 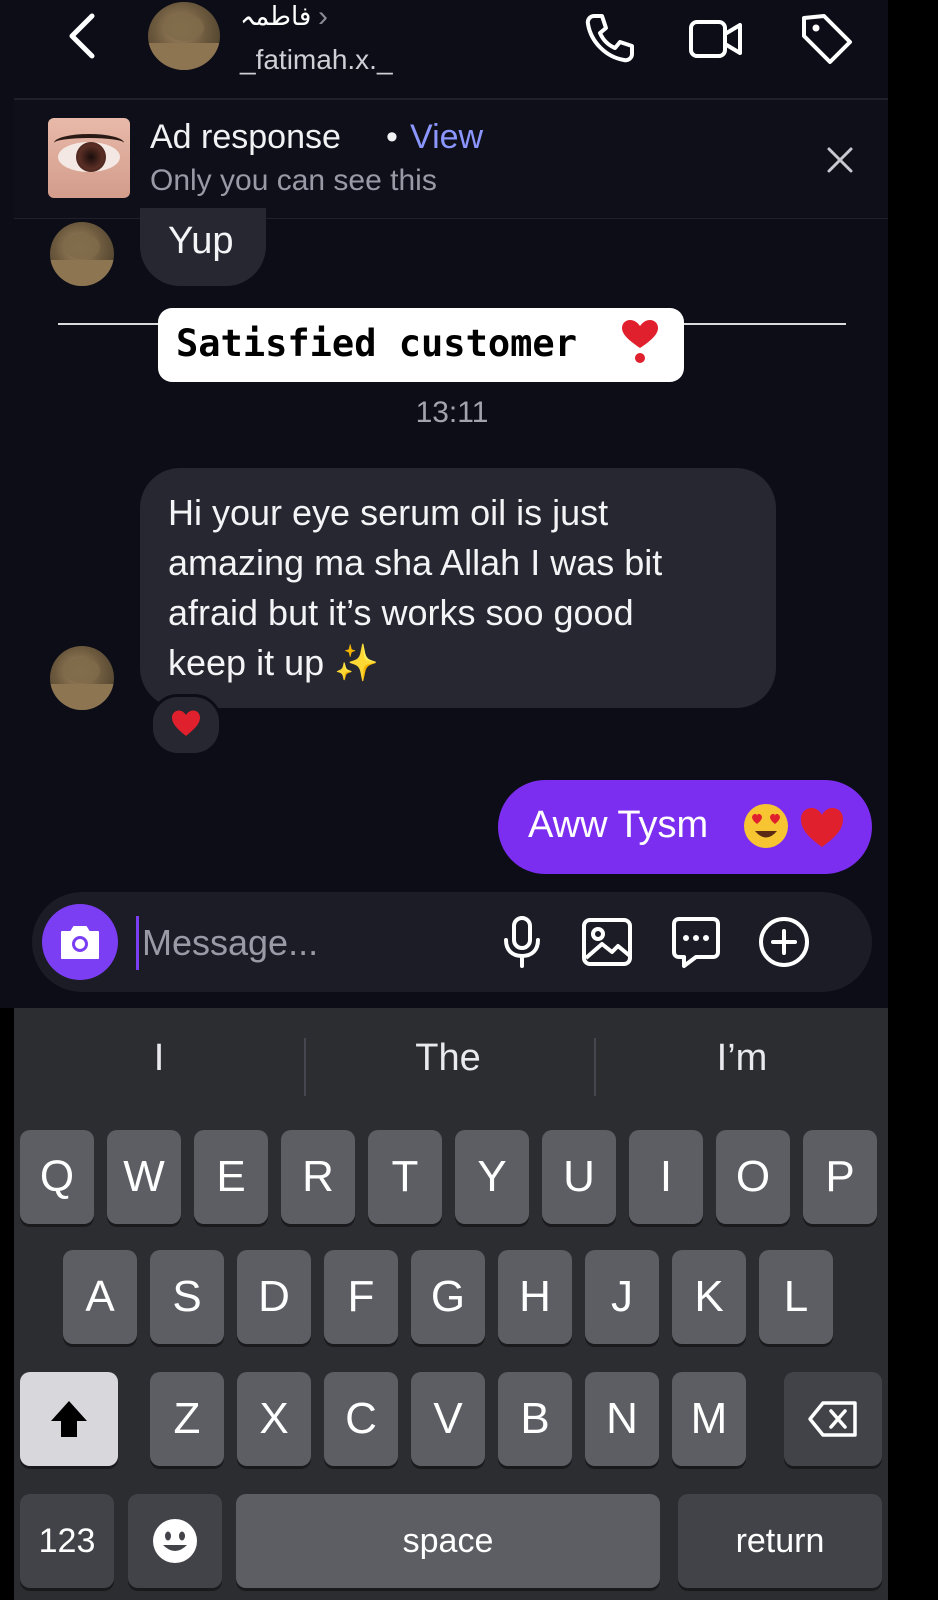 What do you see at coordinates (840, 1177) in the screenshot?
I see `key-p: P` at bounding box center [840, 1177].